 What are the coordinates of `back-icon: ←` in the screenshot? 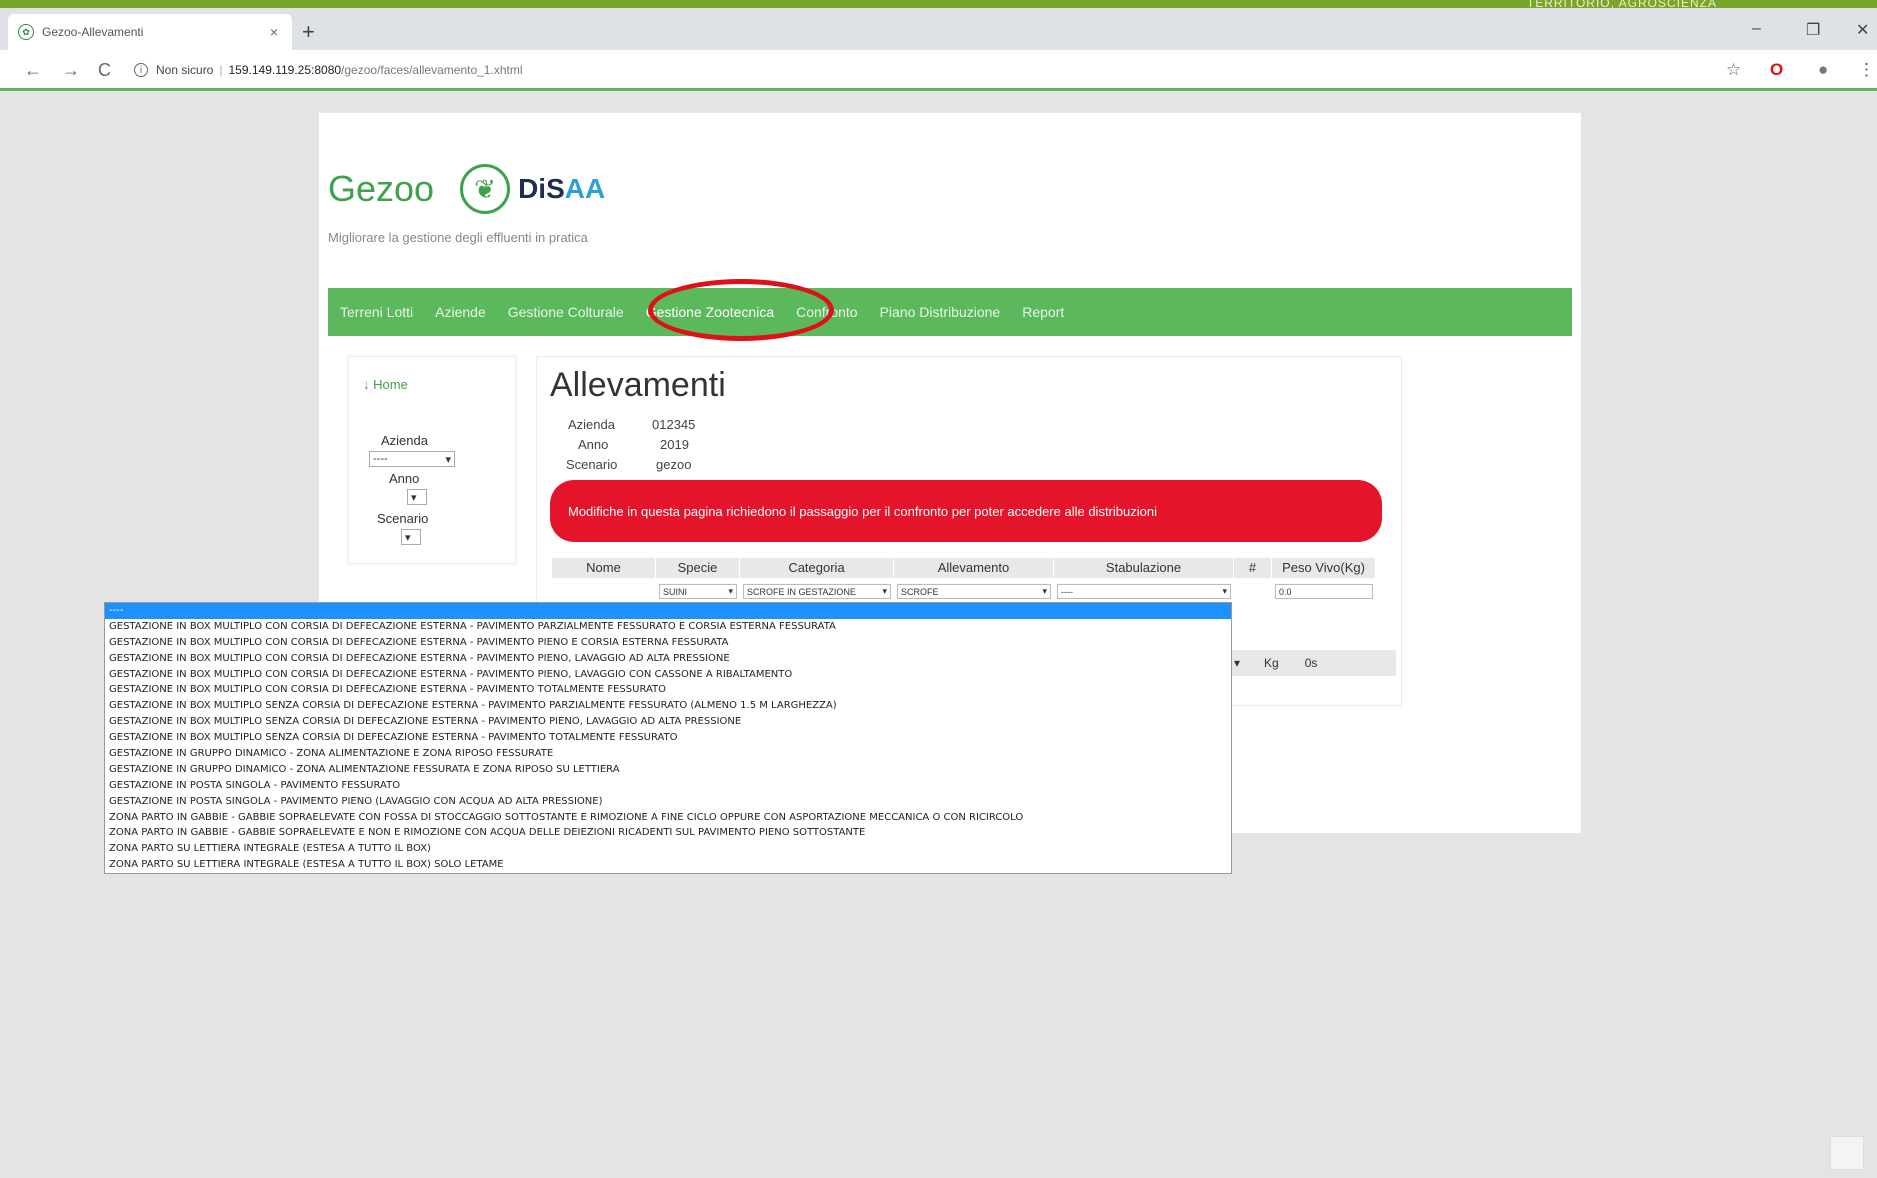 It's located at (33, 70).